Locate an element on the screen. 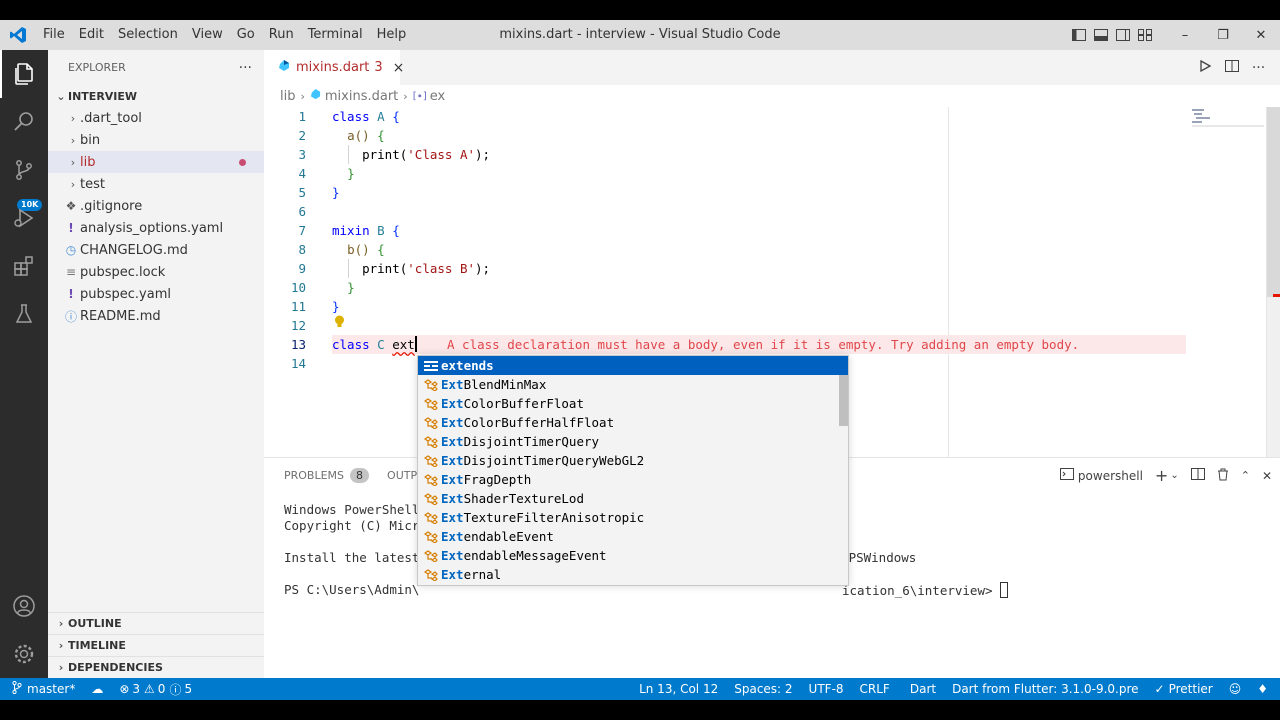  menu-file: File is located at coordinates (54, 35).